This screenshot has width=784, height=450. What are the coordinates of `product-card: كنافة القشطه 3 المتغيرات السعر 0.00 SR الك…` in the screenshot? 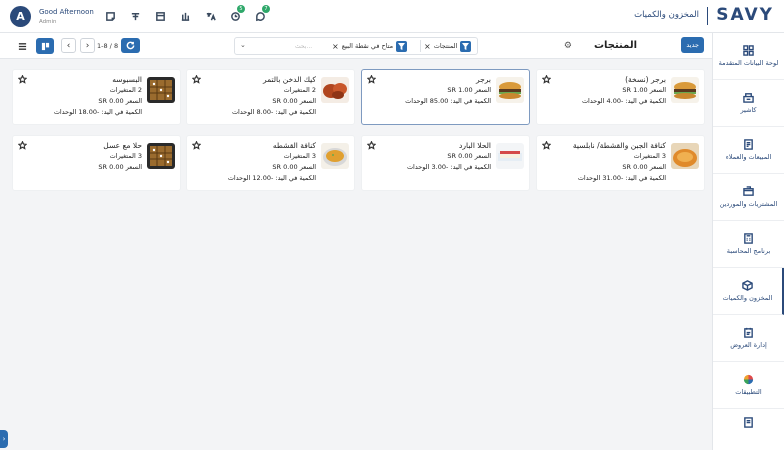 It's located at (270, 163).